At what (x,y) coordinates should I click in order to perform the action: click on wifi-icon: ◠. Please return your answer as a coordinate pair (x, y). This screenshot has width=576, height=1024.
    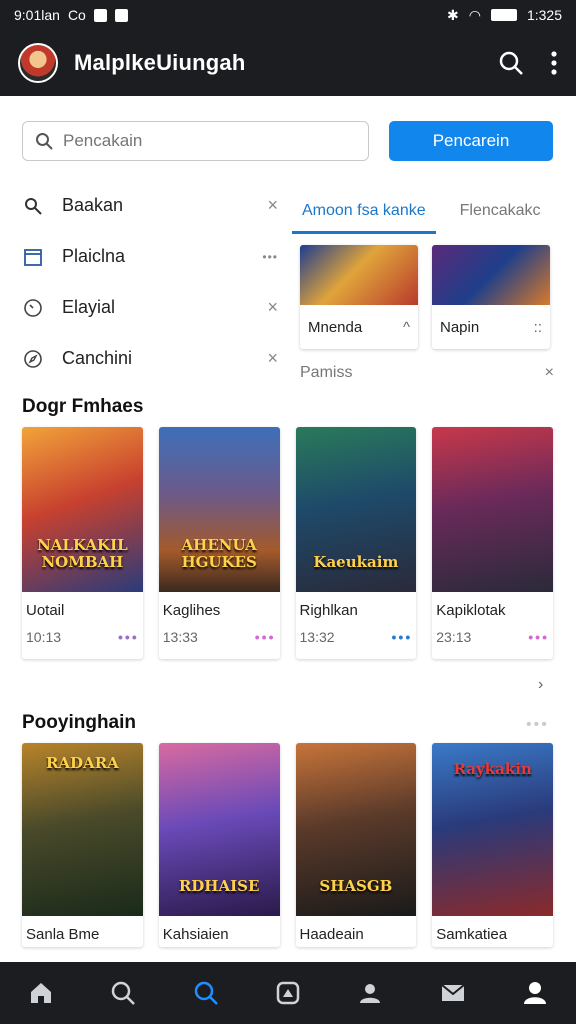
    Looking at the image, I should click on (474, 14).